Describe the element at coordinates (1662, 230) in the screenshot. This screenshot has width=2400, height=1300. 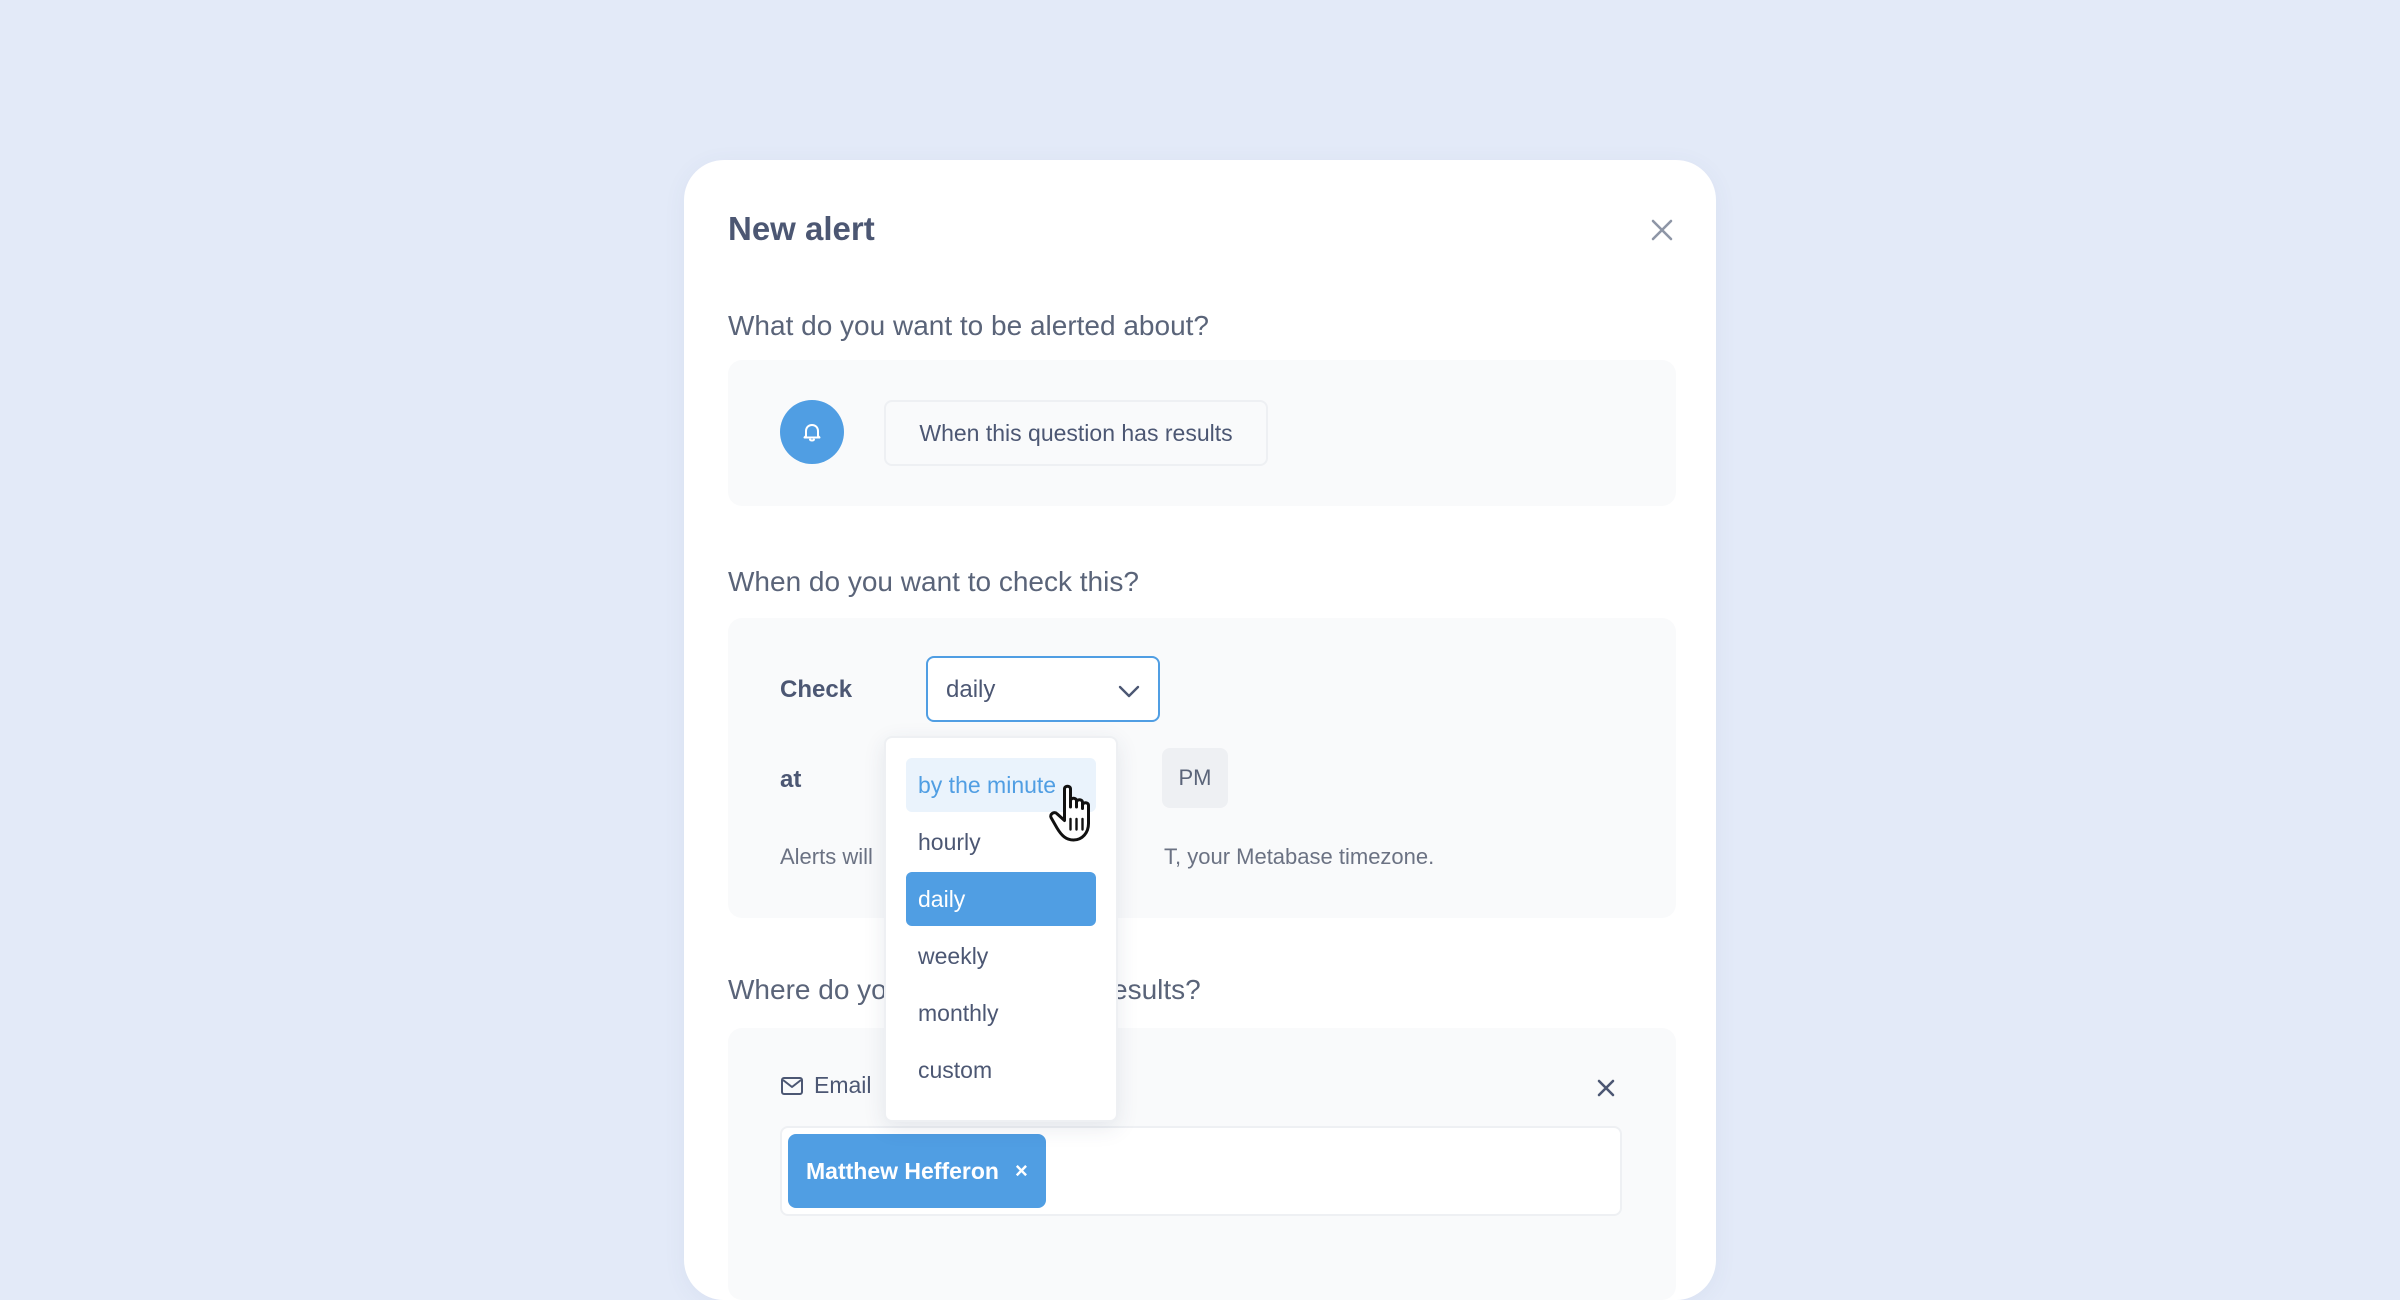
I see `close-icon` at that location.